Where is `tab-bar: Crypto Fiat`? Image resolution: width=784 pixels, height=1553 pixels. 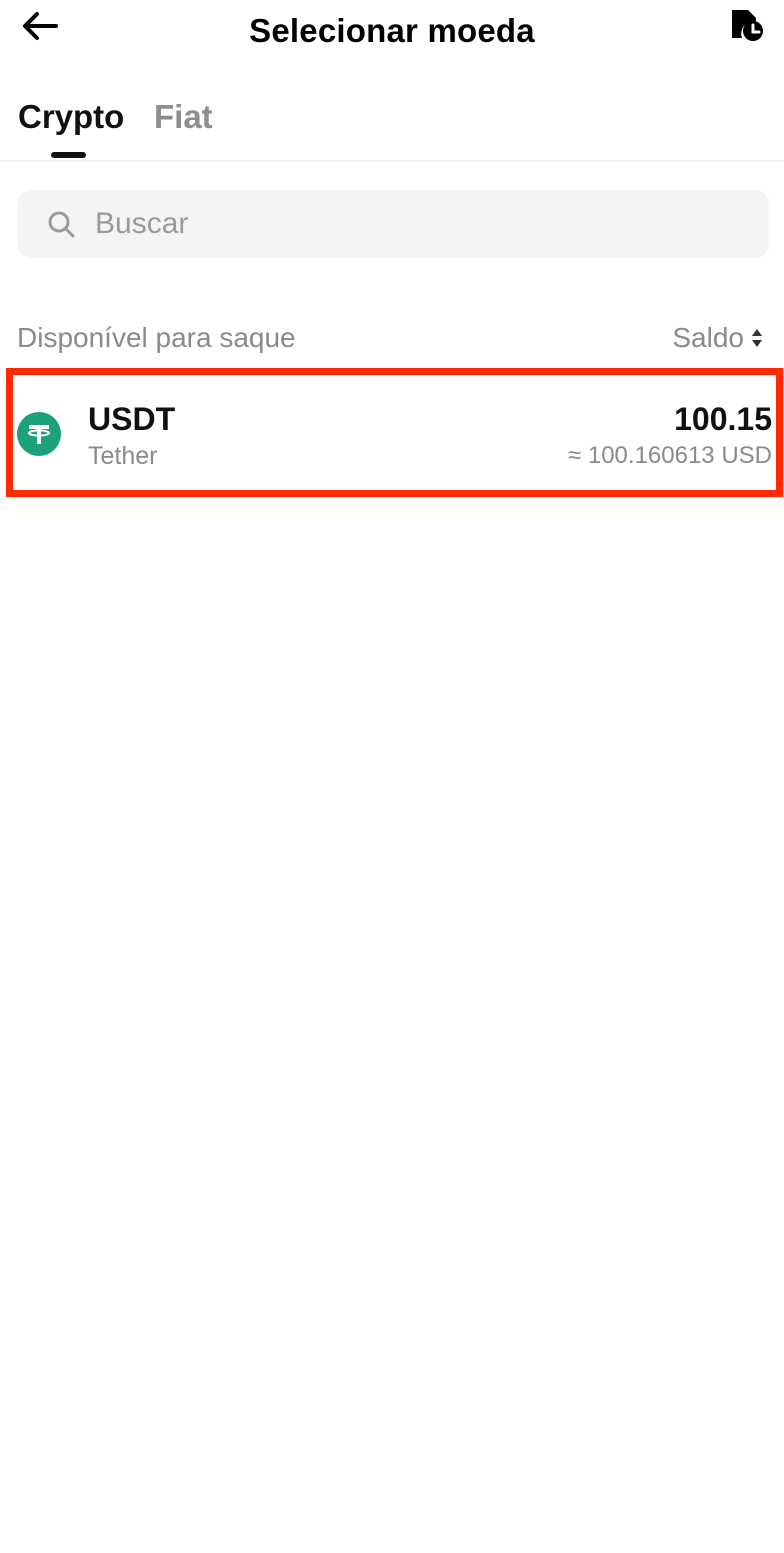
tab-bar: Crypto Fiat is located at coordinates (392, 125).